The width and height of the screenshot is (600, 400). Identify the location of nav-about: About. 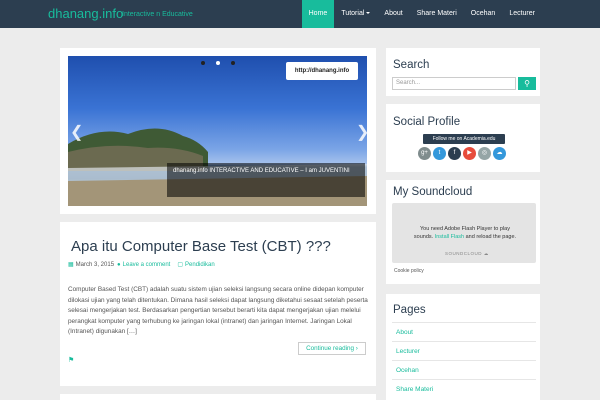
(393, 14).